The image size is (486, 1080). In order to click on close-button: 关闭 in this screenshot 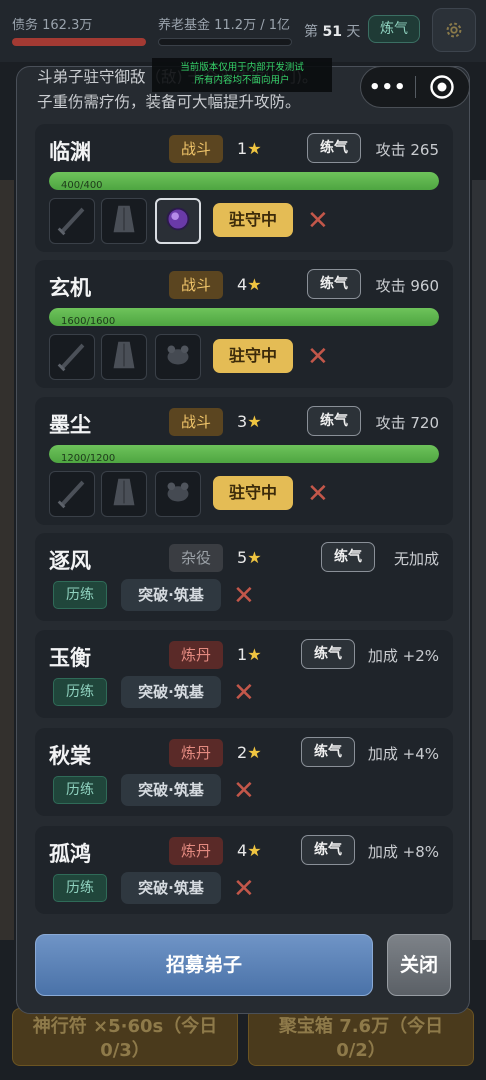, I will do `click(419, 965)`.